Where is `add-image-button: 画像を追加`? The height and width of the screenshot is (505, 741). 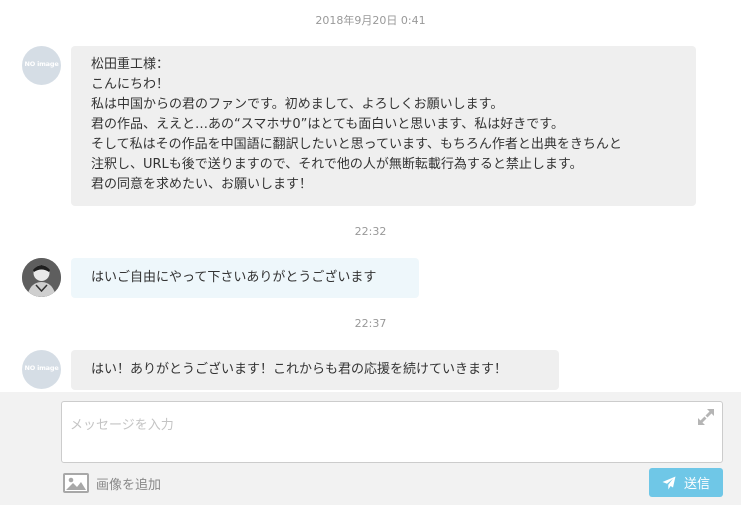
add-image-button: 画像を追加 is located at coordinates (112, 483).